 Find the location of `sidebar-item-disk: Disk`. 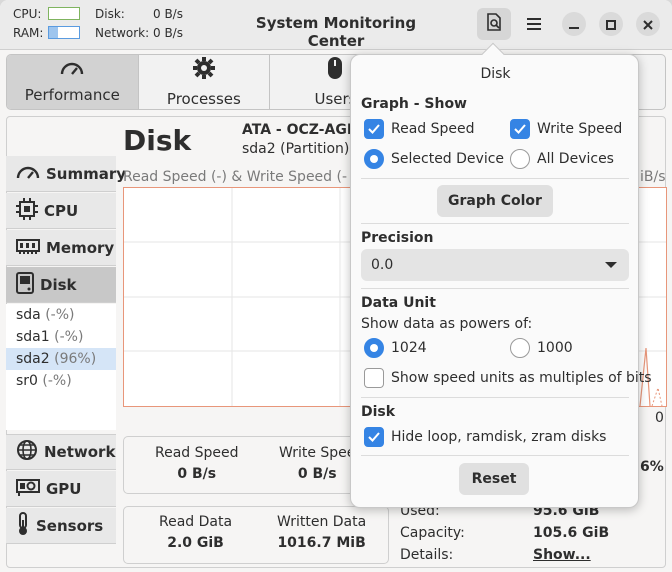

sidebar-item-disk: Disk is located at coordinates (61, 285).